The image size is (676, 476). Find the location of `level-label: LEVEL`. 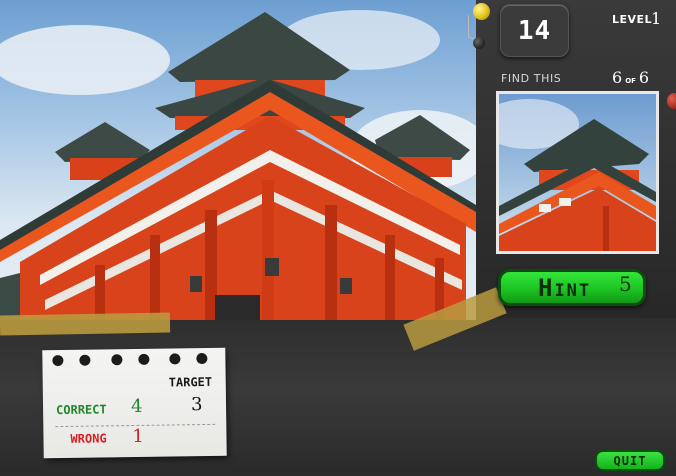

level-label: LEVEL is located at coordinates (632, 19).